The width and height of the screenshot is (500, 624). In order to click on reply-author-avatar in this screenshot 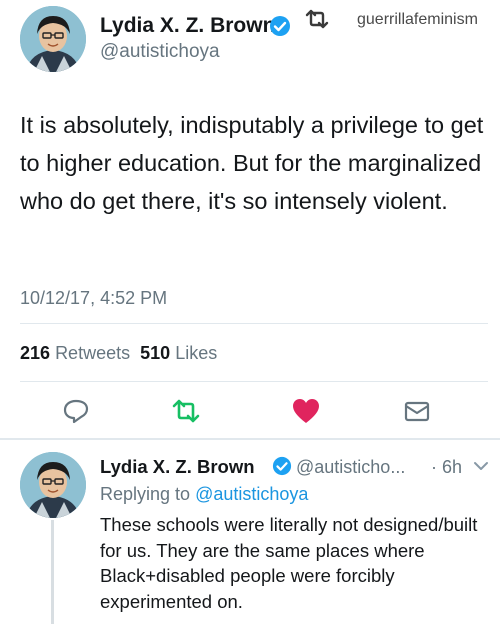, I will do `click(53, 485)`.